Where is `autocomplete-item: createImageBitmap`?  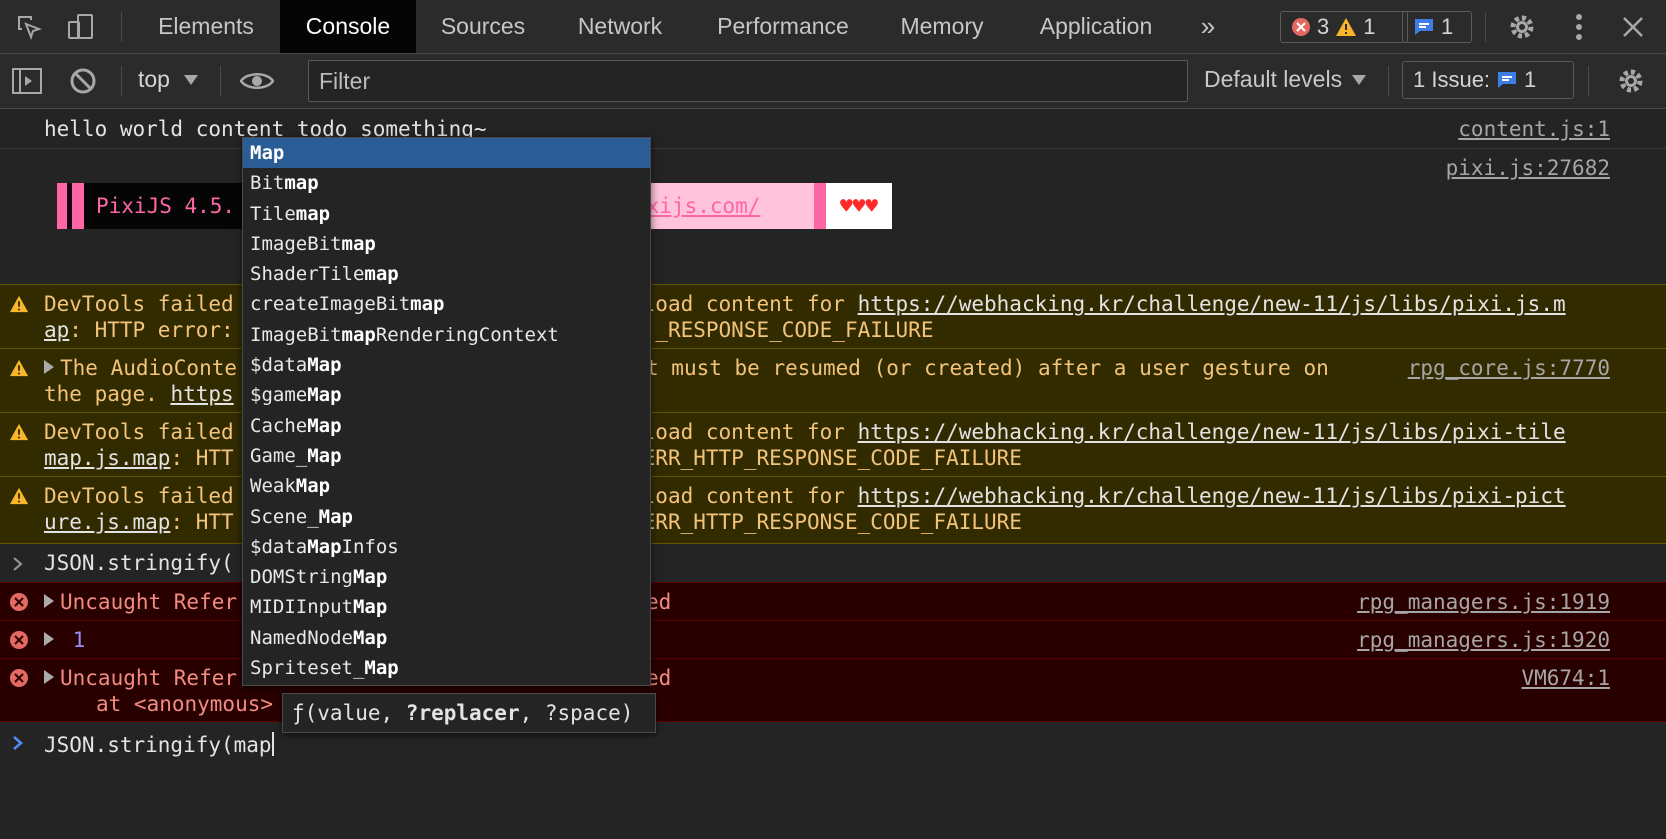 autocomplete-item: createImageBitmap is located at coordinates (446, 304).